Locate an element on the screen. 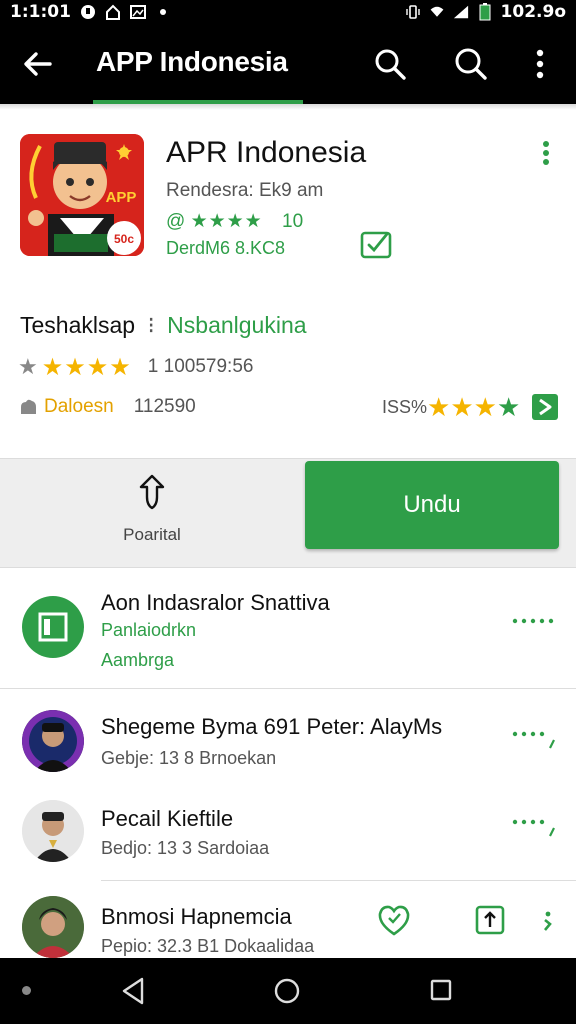  category-line: Teshaklsap ⁝ Nsbanlgukina is located at coordinates (163, 325).